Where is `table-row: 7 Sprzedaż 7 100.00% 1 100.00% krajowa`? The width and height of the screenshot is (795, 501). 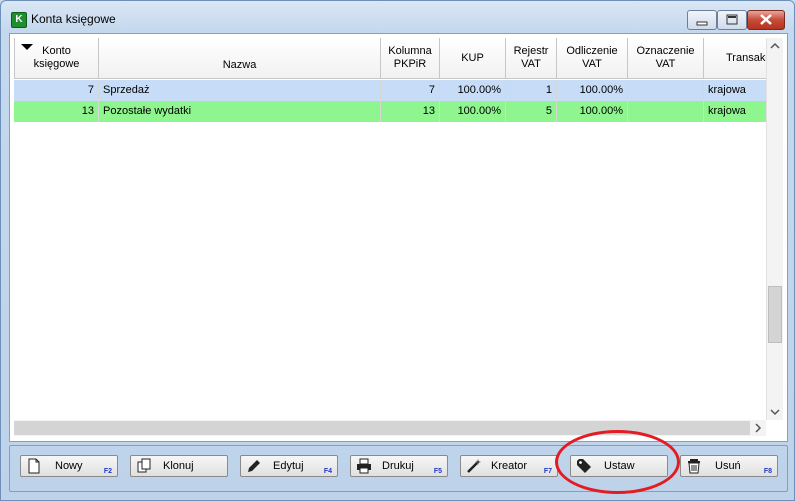
table-row: 7 Sprzedaż 7 100.00% 1 100.00% krajowa is located at coordinates (390, 90).